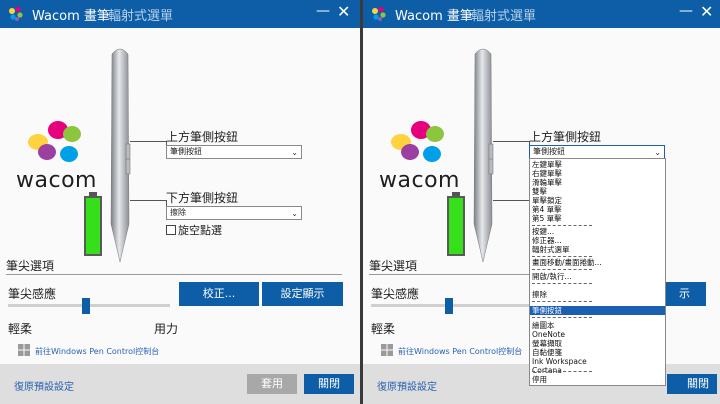 This screenshot has width=720, height=404. What do you see at coordinates (597, 352) in the screenshot?
I see `dropdown-item: 自黏便箋` at bounding box center [597, 352].